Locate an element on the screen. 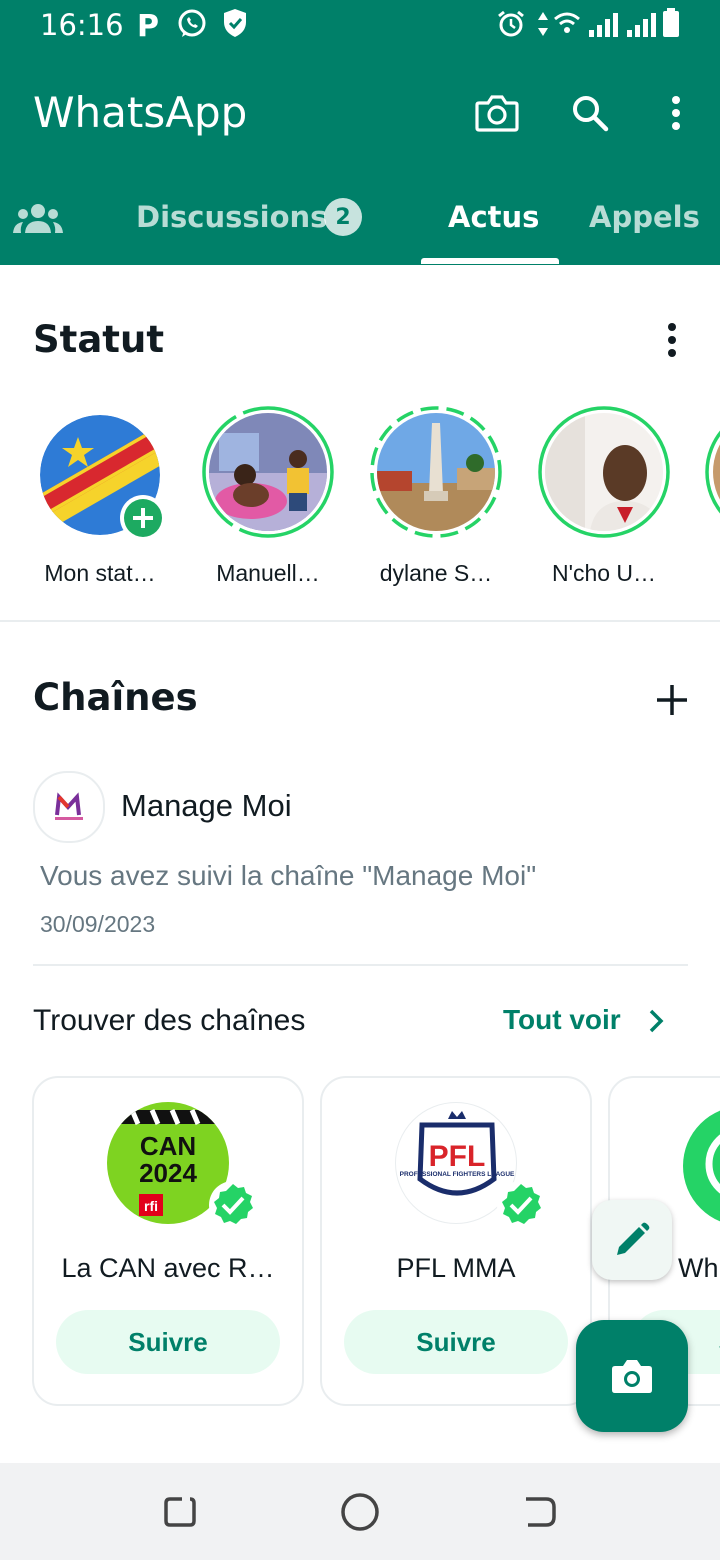  back-icon is located at coordinates (540, 1512).